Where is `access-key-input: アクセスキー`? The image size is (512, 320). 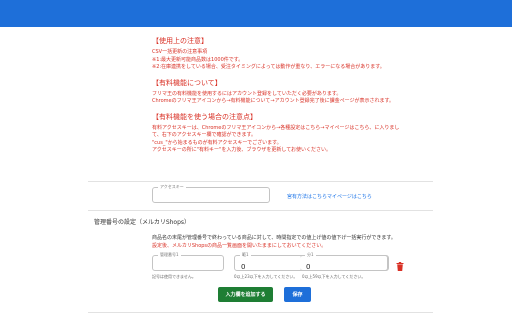 access-key-input: アクセスキー is located at coordinates (211, 193).